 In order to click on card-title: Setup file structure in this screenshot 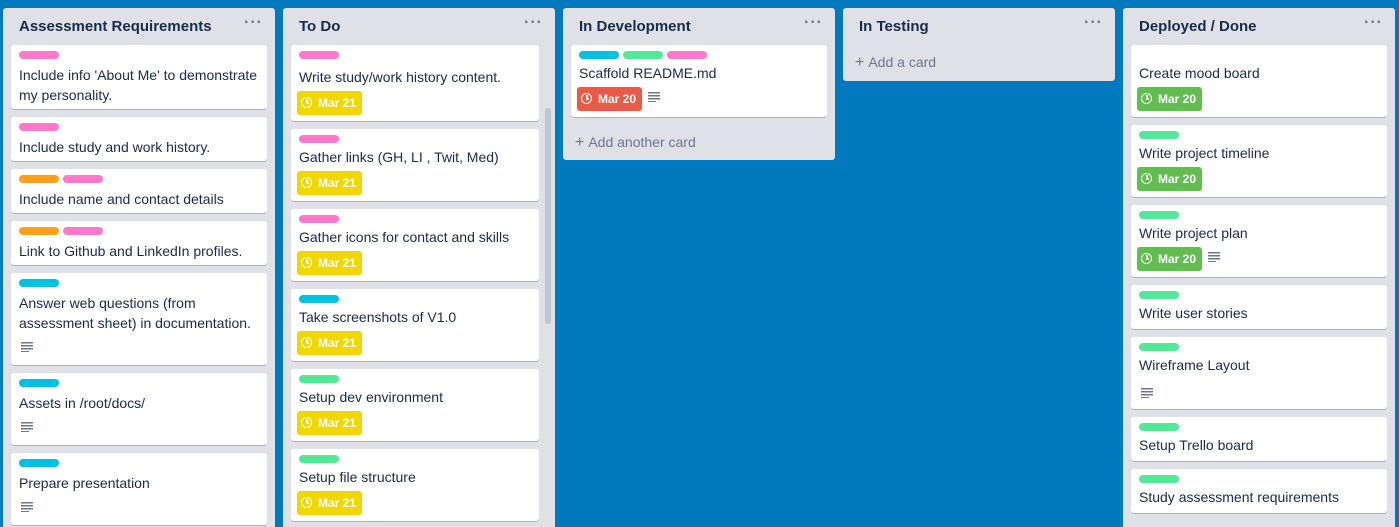, I will do `click(357, 477)`.